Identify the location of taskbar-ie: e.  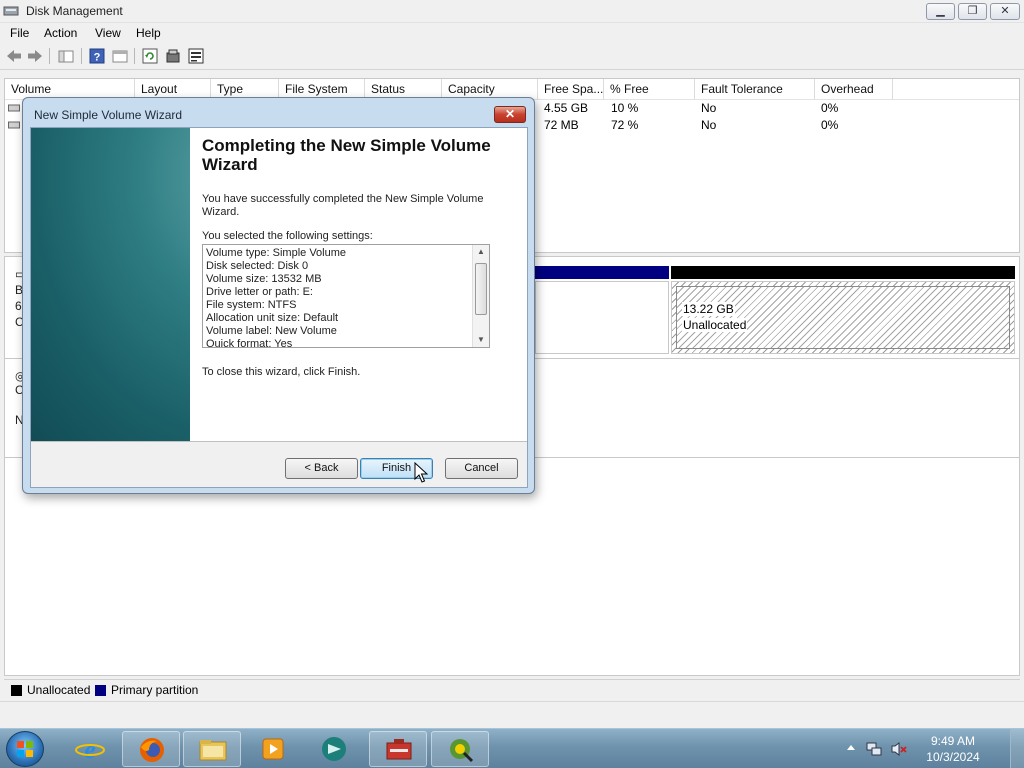
(90, 749).